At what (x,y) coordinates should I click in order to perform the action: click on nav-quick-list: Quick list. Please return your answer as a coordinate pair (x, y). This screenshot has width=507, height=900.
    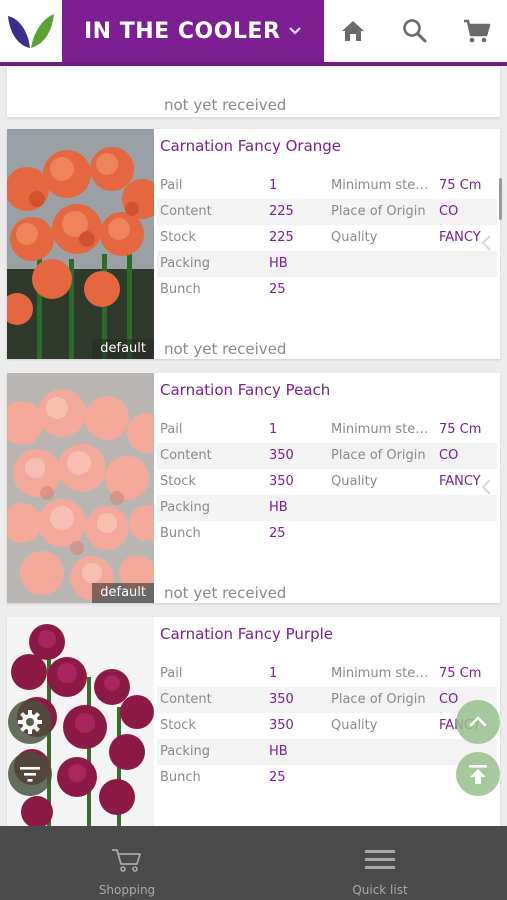
    Looking at the image, I should click on (380, 863).